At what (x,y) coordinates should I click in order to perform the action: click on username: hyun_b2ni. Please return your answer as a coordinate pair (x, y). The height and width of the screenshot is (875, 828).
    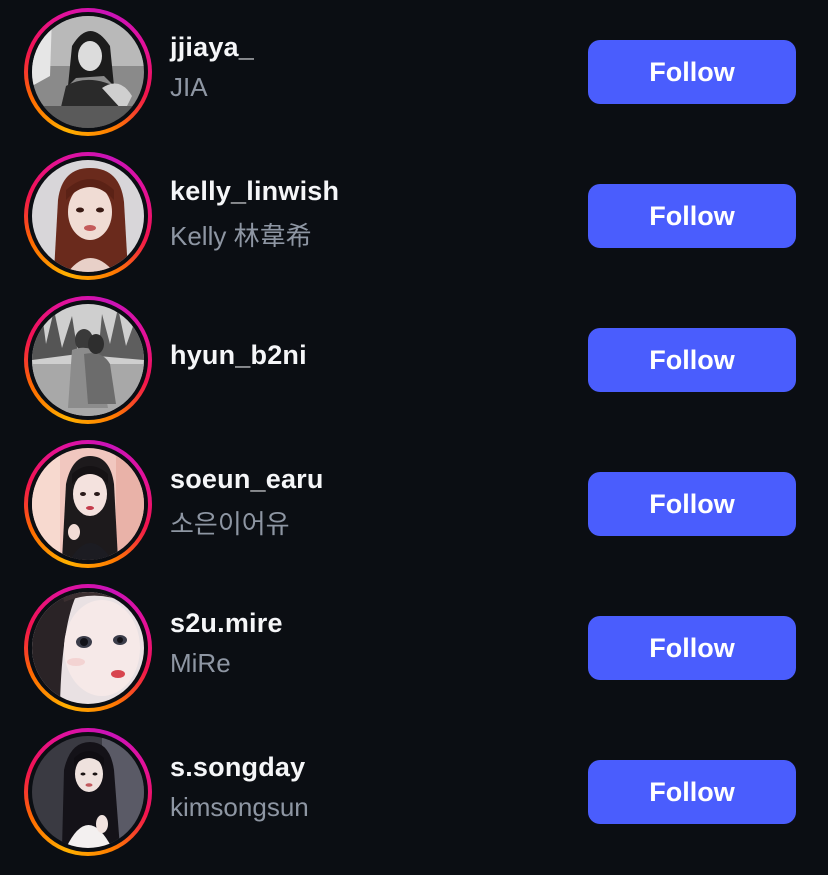
    Looking at the image, I should click on (238, 355).